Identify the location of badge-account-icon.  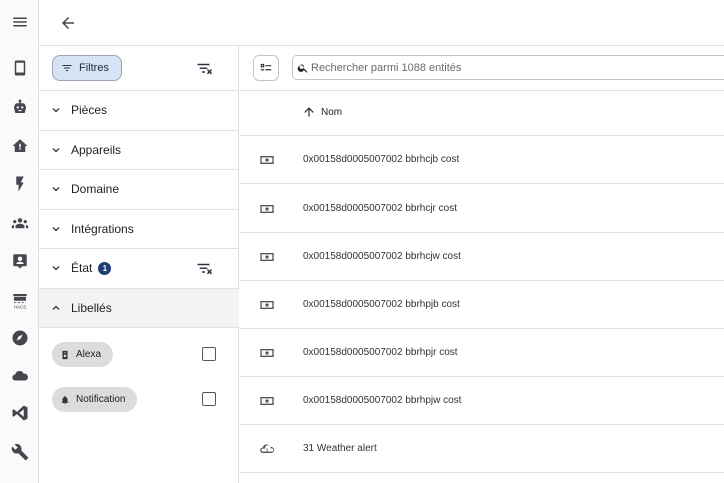
(19, 261).